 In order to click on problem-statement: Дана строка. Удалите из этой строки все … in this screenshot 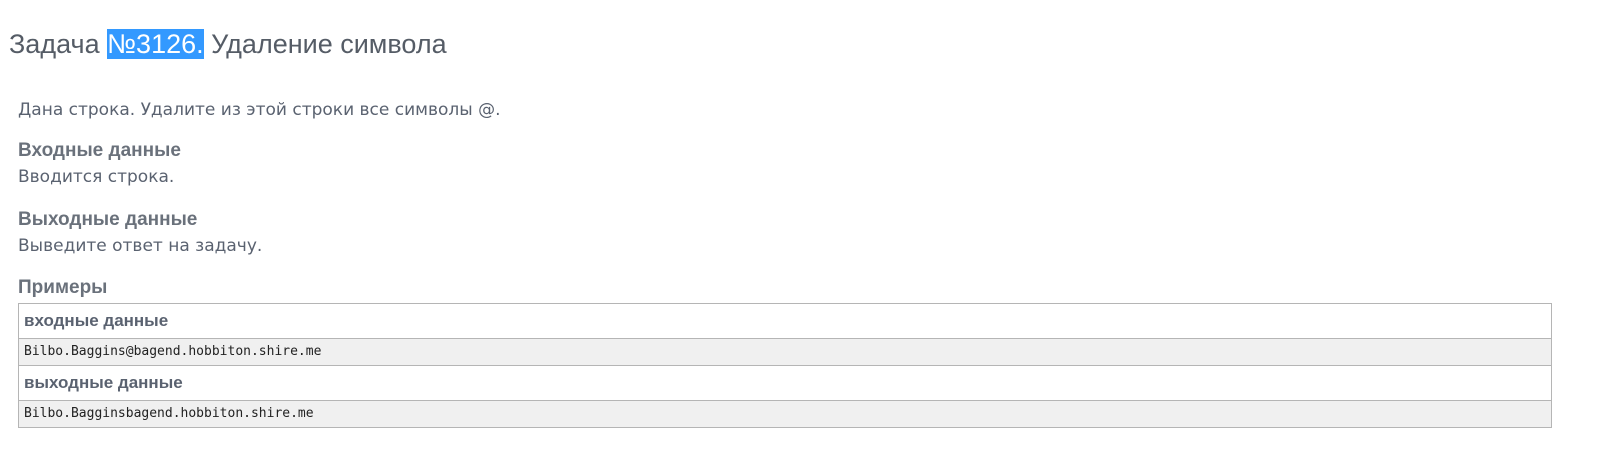, I will do `click(259, 110)`.